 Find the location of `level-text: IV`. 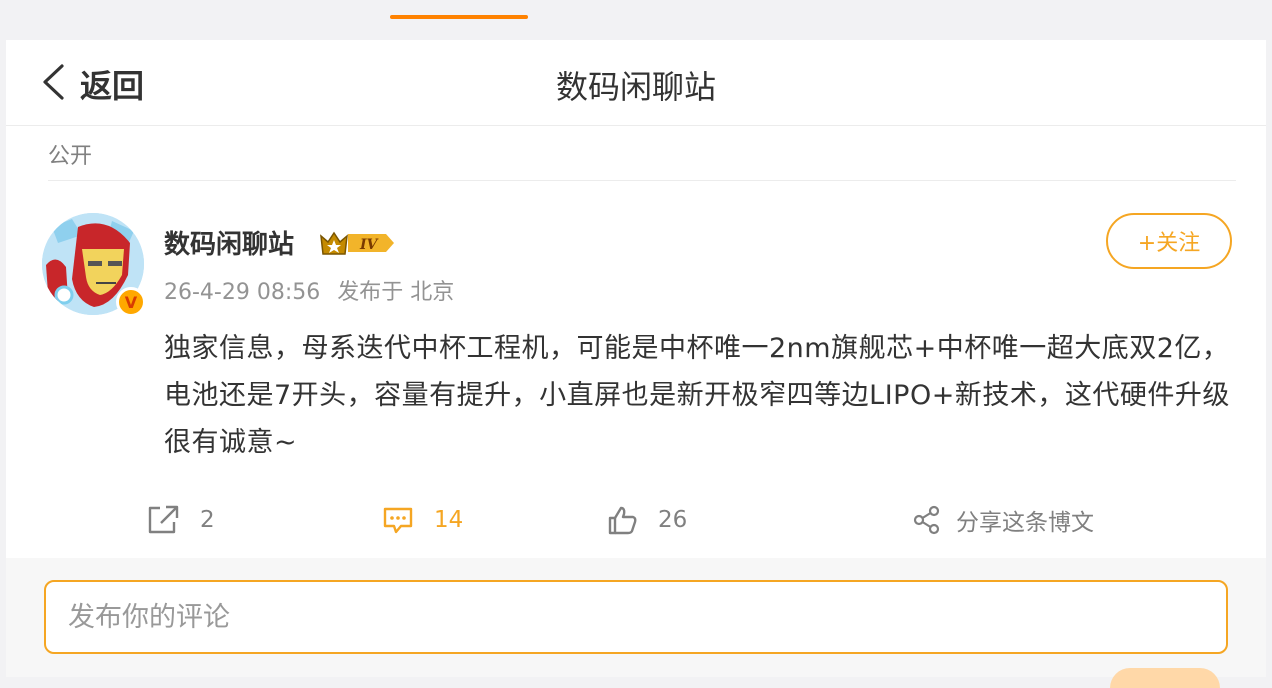

level-text: IV is located at coordinates (369, 245).